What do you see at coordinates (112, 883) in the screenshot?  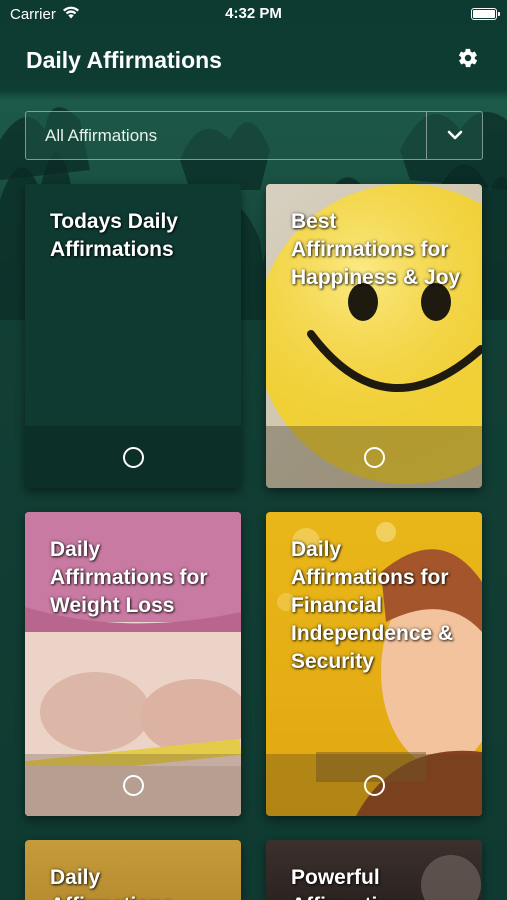 I see `card-title: Daily Affirmations` at bounding box center [112, 883].